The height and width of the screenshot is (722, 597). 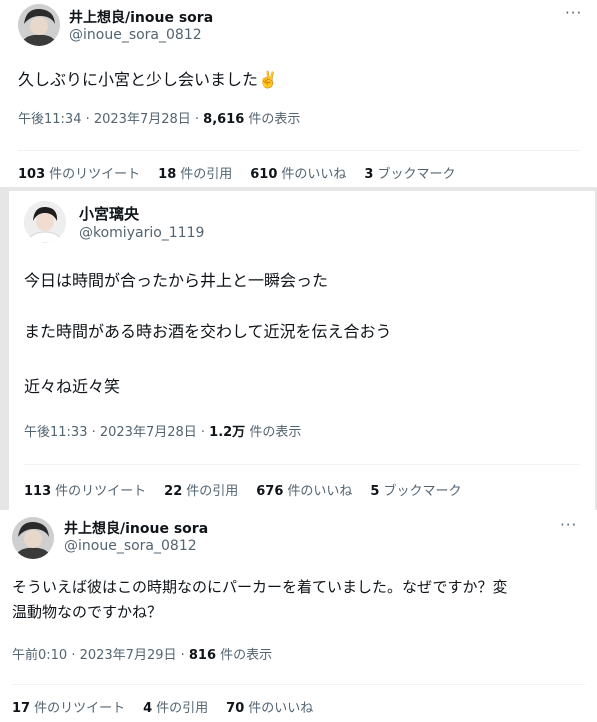 I want to click on retweet-count: 113 件のリツイート, so click(x=85, y=489).